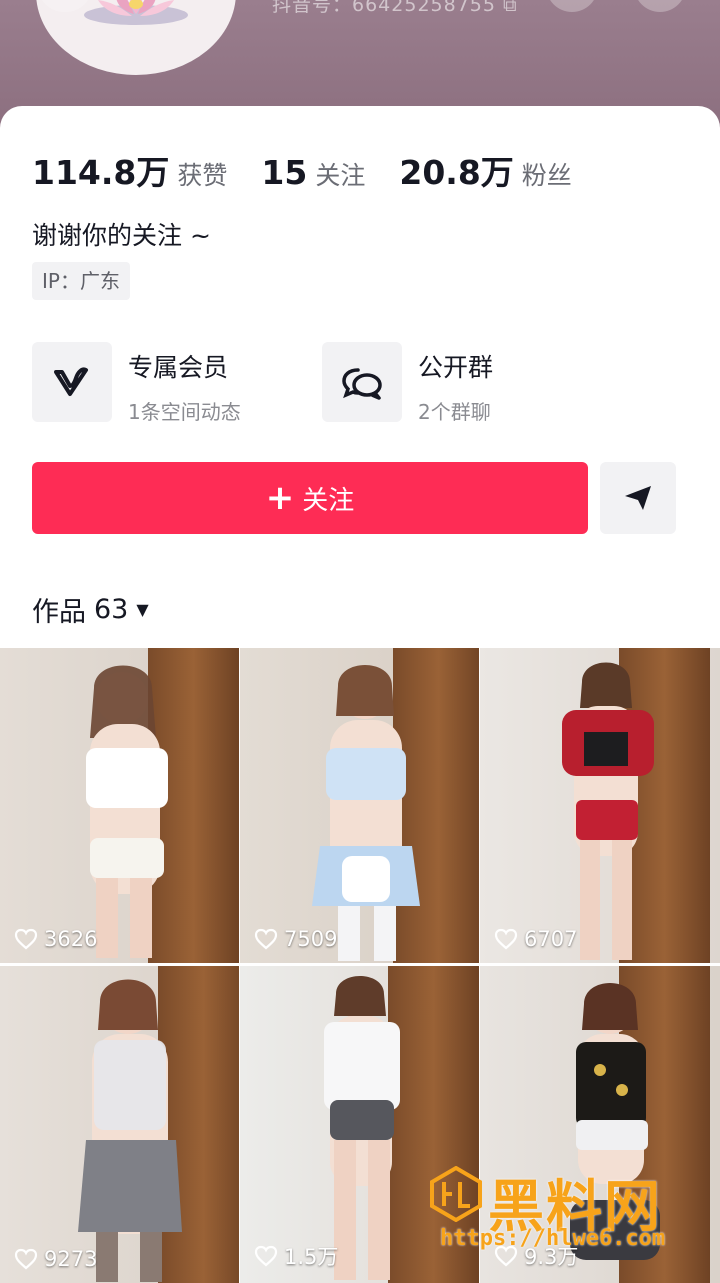 The width and height of the screenshot is (720, 1283). I want to click on works-tab: 作品 63 ▼, so click(90, 609).